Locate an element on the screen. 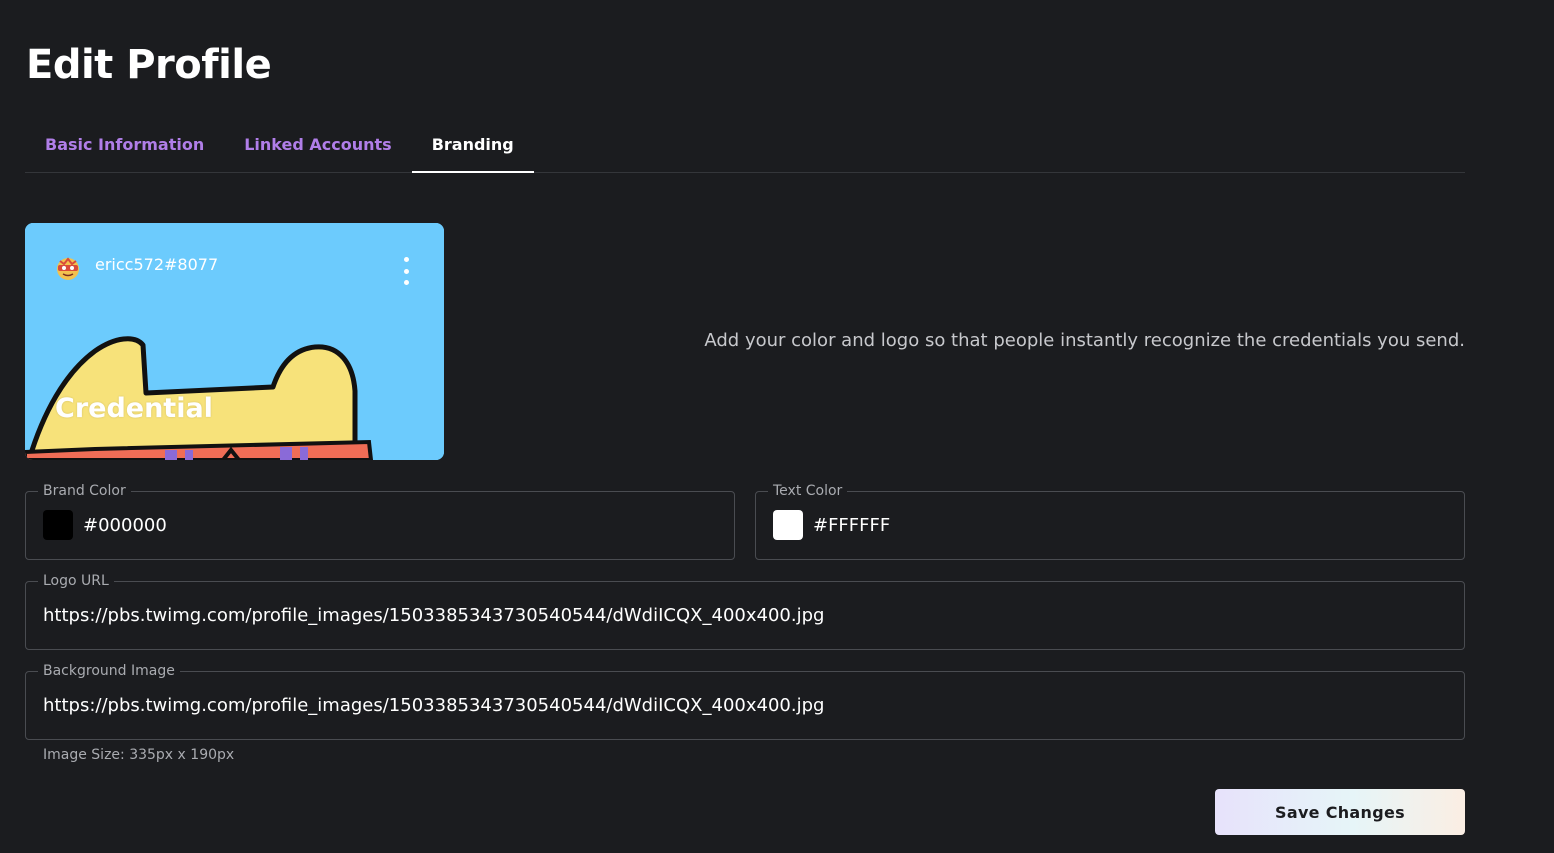 This screenshot has width=1554, height=853. image-size-helper: Image Size: 335px x 190px is located at coordinates (139, 755).